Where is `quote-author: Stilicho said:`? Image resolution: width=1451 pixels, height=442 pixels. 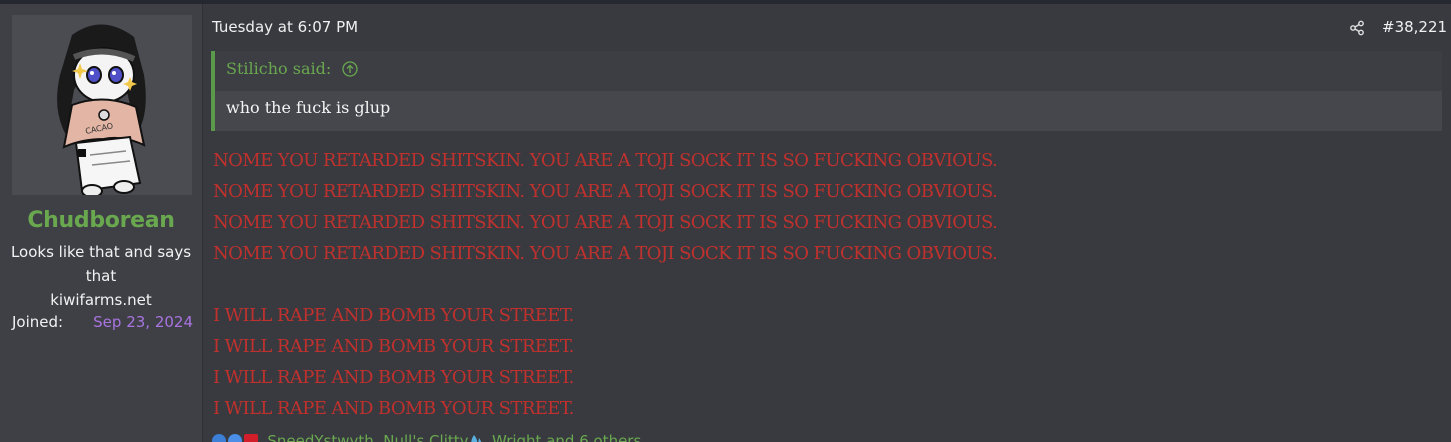
quote-author: Stilicho said: is located at coordinates (278, 68).